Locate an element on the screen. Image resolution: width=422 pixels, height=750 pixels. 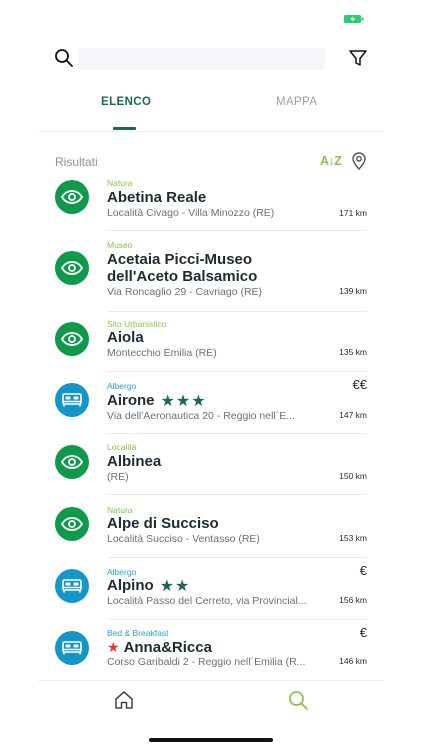
bottom-nav is located at coordinates (211, 702).